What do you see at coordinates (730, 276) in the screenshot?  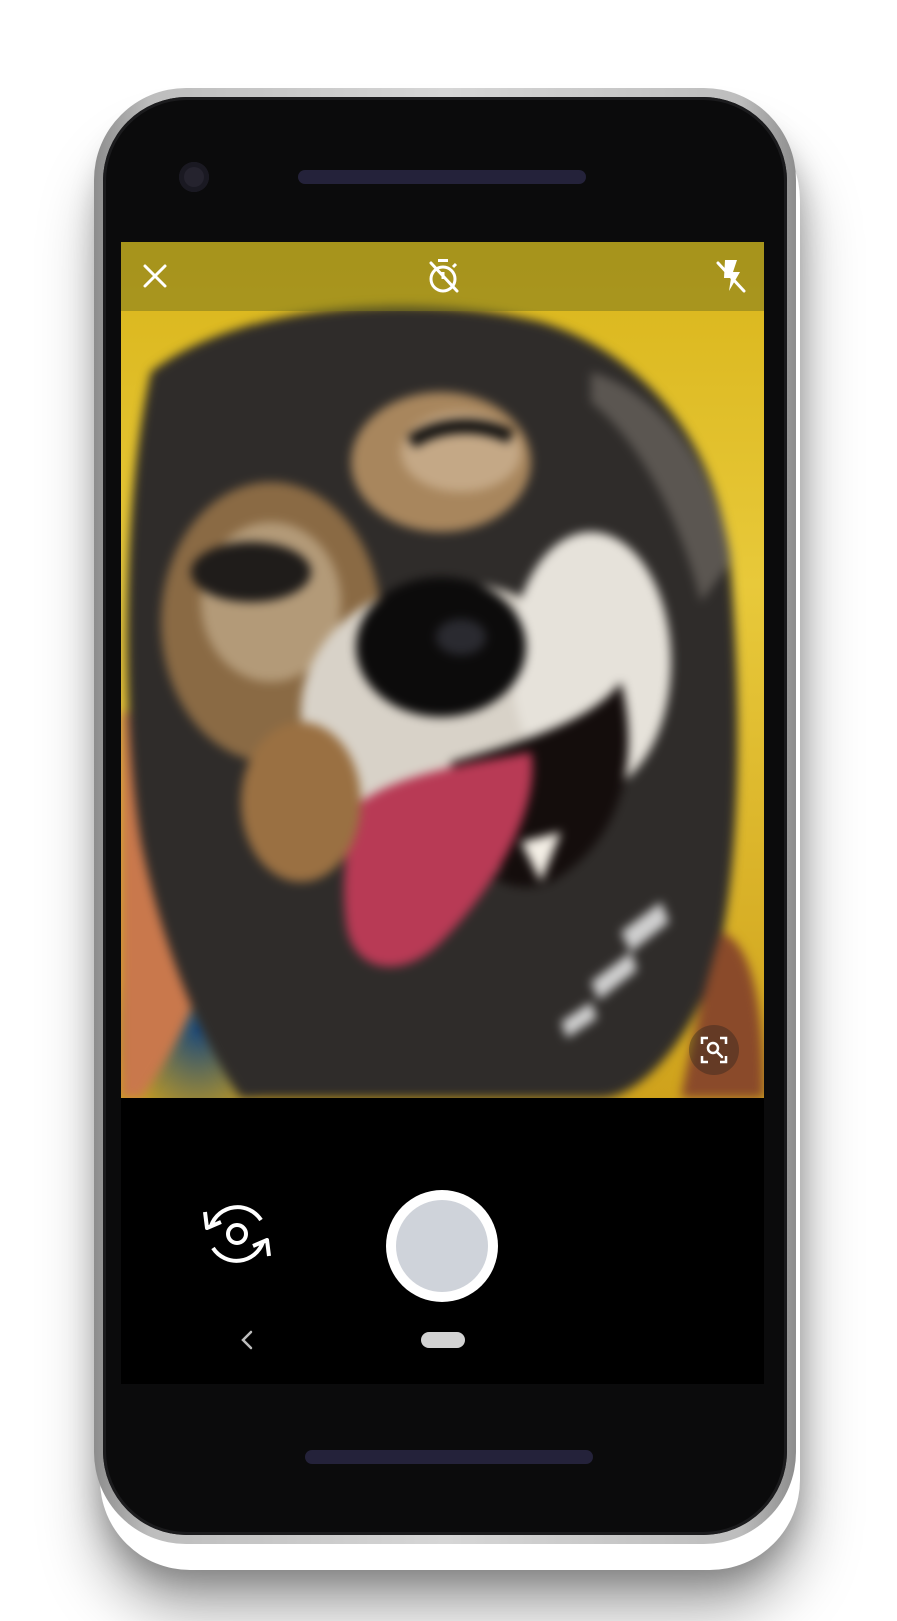 I see `flash-off-icon` at bounding box center [730, 276].